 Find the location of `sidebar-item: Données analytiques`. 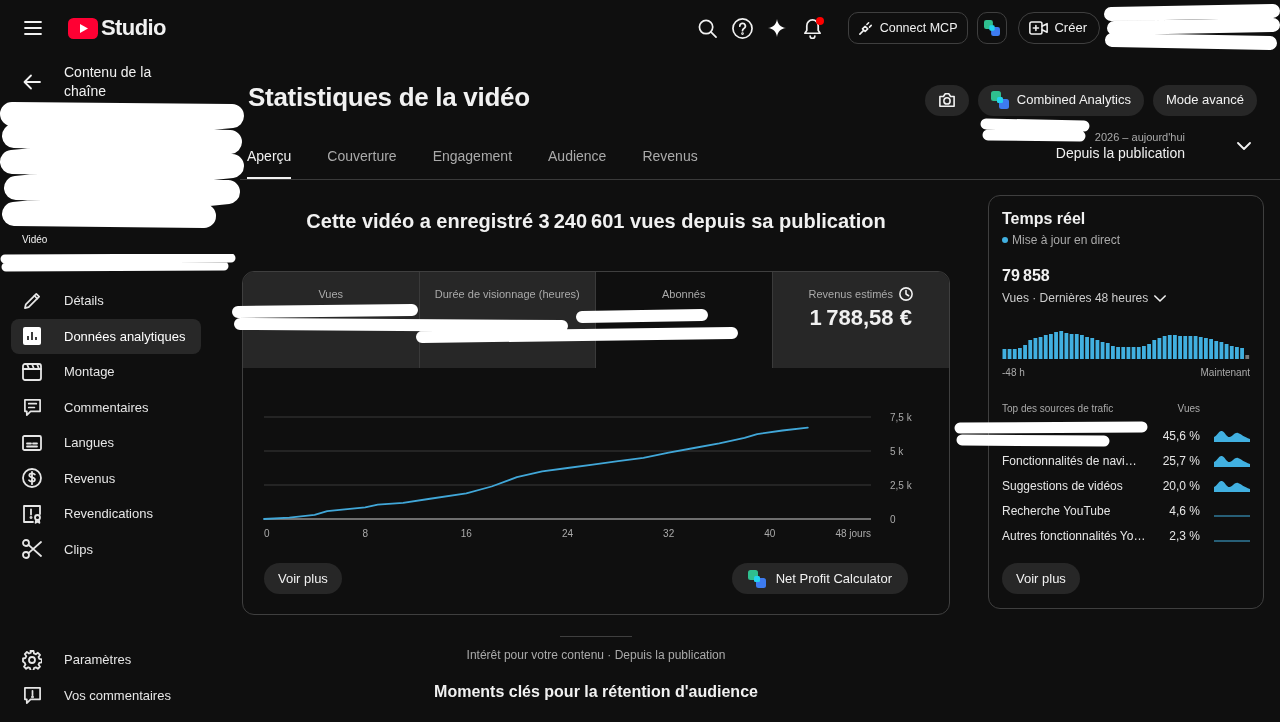

sidebar-item: Données analytiques is located at coordinates (106, 336).